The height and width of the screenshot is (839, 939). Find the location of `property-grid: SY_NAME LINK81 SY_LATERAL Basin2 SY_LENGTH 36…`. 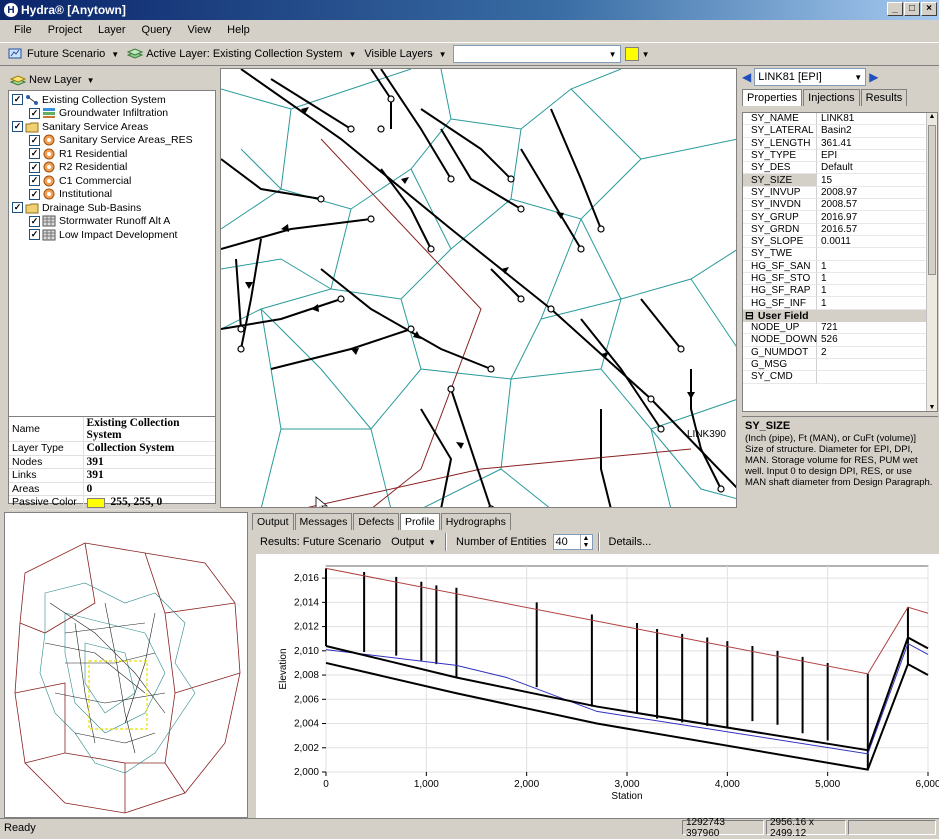

property-grid: SY_NAME LINK81 SY_LATERAL Basin2 SY_LENGTH 36… is located at coordinates (840, 262).